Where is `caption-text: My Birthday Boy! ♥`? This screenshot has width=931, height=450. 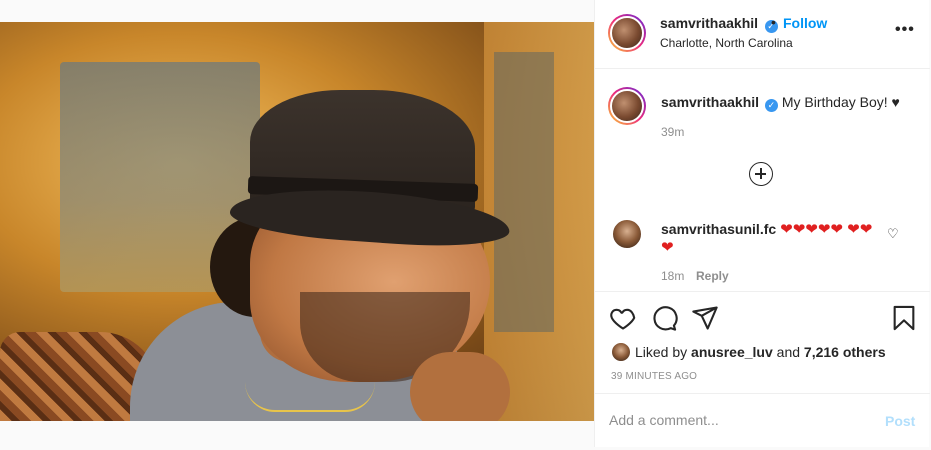
caption-text: My Birthday Boy! ♥ is located at coordinates (840, 102).